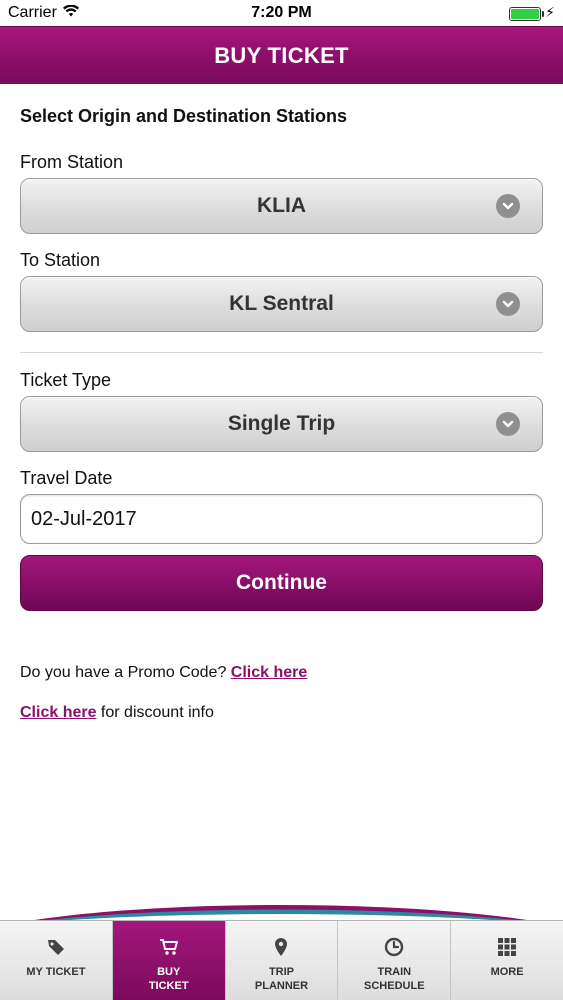 The image size is (563, 1000). What do you see at coordinates (281, 947) in the screenshot?
I see `map-pin-icon` at bounding box center [281, 947].